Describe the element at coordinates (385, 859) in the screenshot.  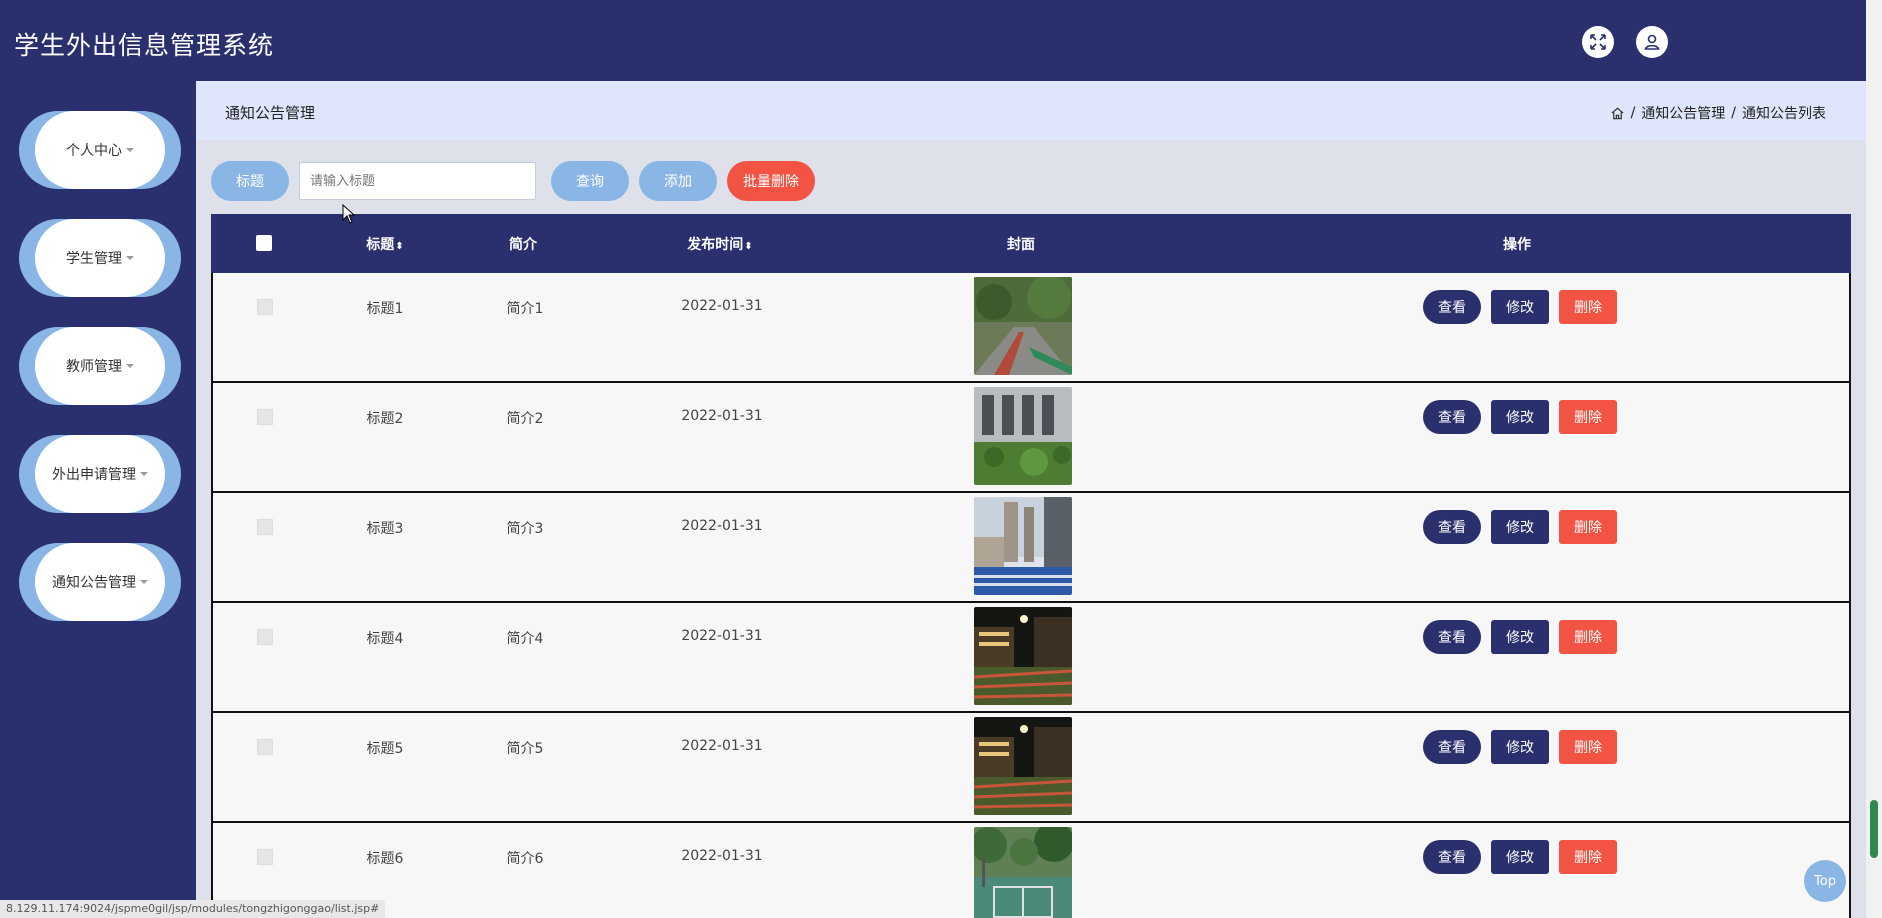
I see `cell-title: 标题6` at that location.